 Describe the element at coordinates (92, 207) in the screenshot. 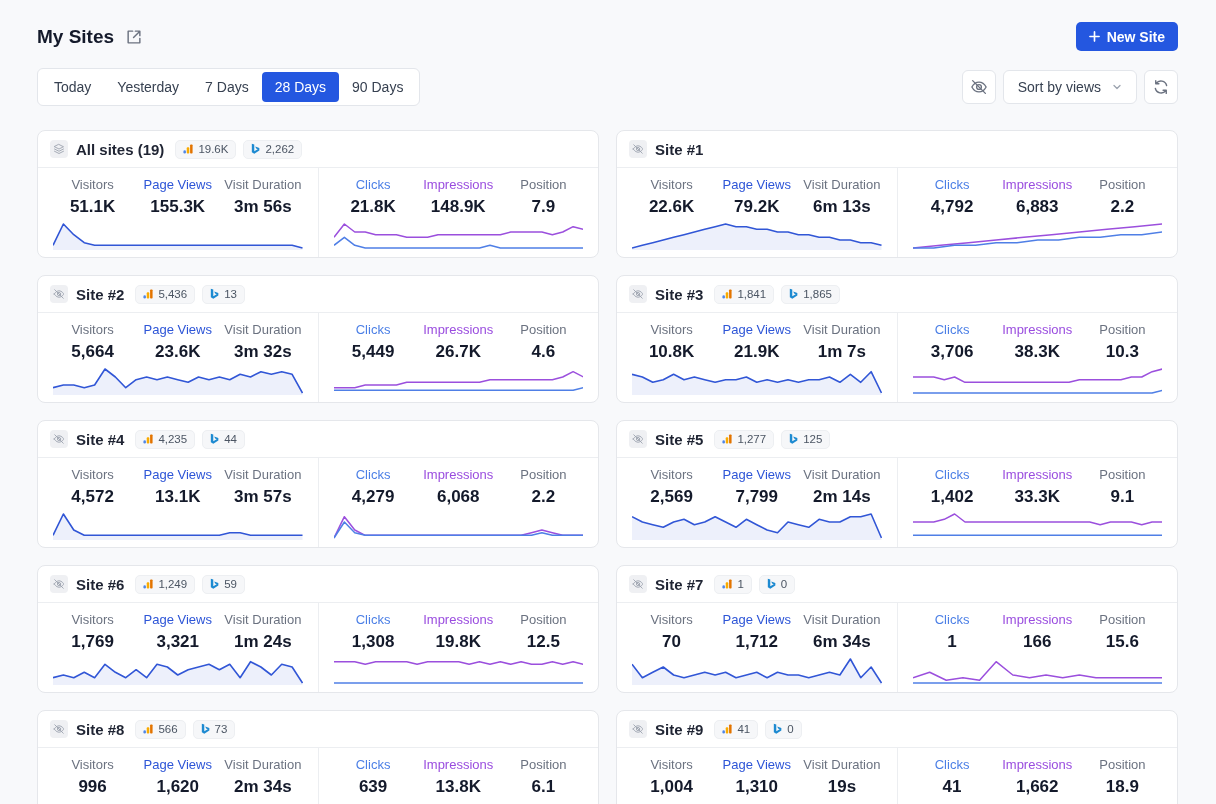

I see `metric-value: 51.1K` at that location.